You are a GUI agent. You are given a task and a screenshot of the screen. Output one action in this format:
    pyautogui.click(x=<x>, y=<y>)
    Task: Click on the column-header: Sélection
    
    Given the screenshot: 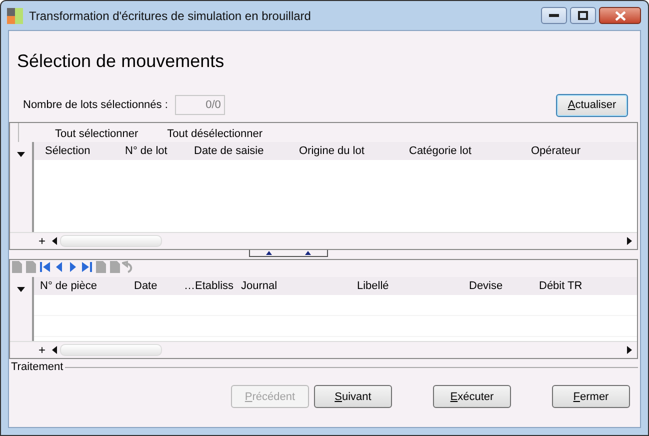 What is the action you would take?
    pyautogui.click(x=85, y=151)
    